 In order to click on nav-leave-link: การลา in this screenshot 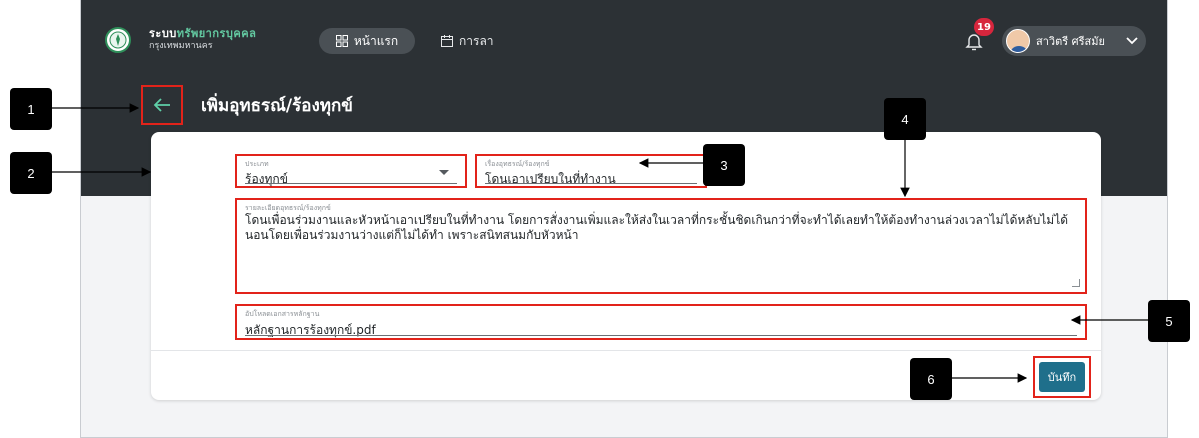, I will do `click(467, 41)`.